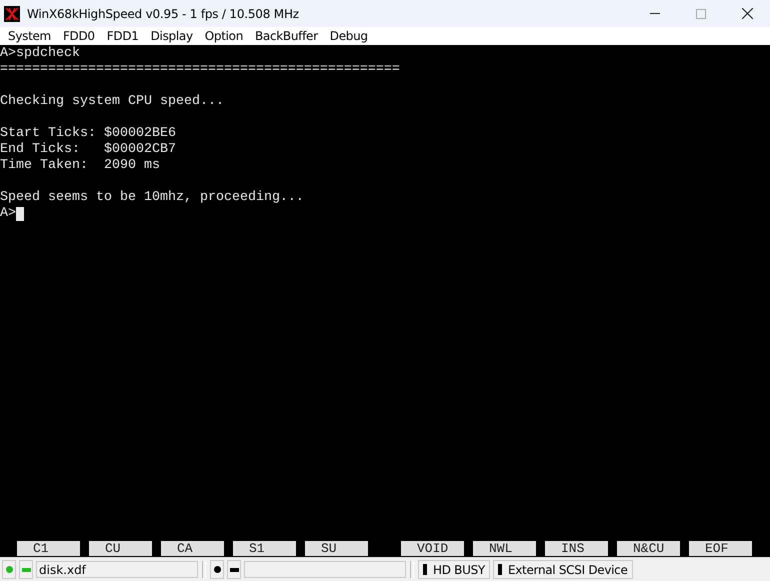 The width and height of the screenshot is (770, 581). I want to click on window-title: WinX68kHighSpeed v0.95 - 1 fps / 10.508 MHz, so click(163, 13).